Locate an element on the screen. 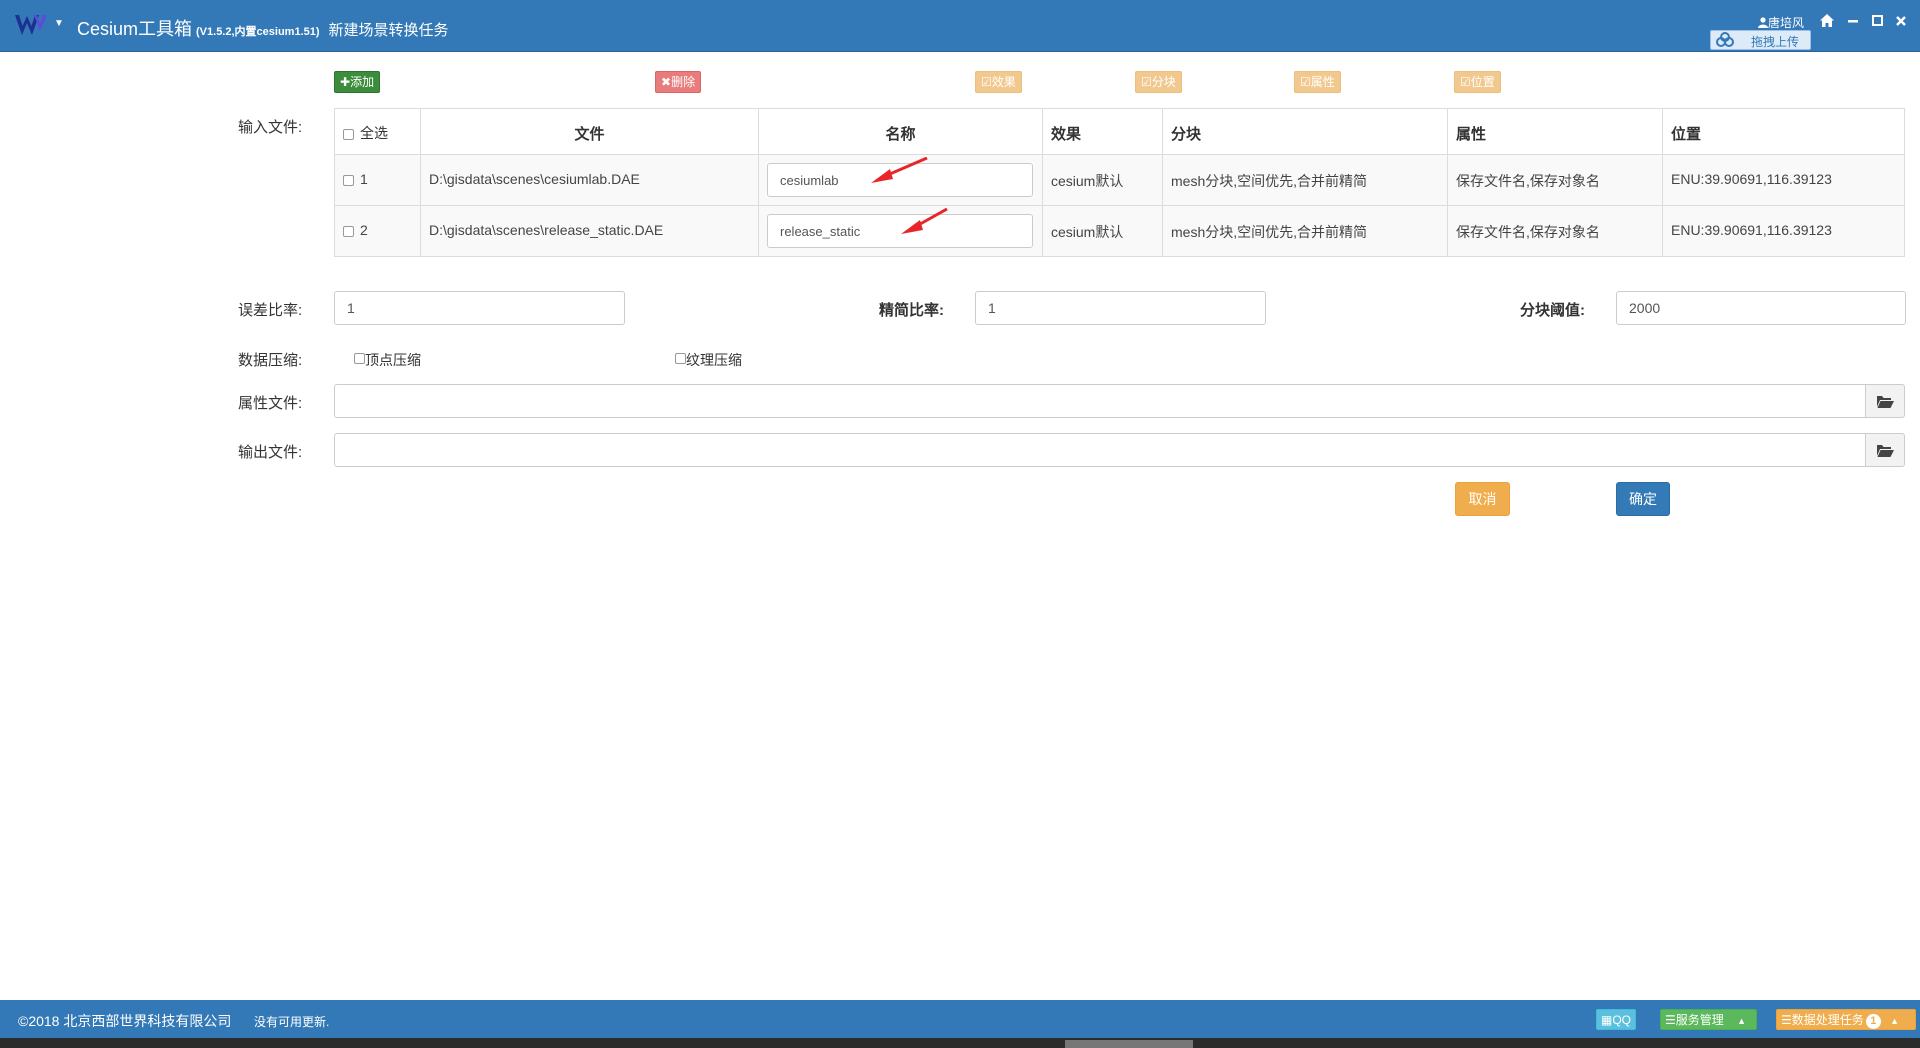 The width and height of the screenshot is (1920, 1048). delete-button: ✖删除 is located at coordinates (678, 82).